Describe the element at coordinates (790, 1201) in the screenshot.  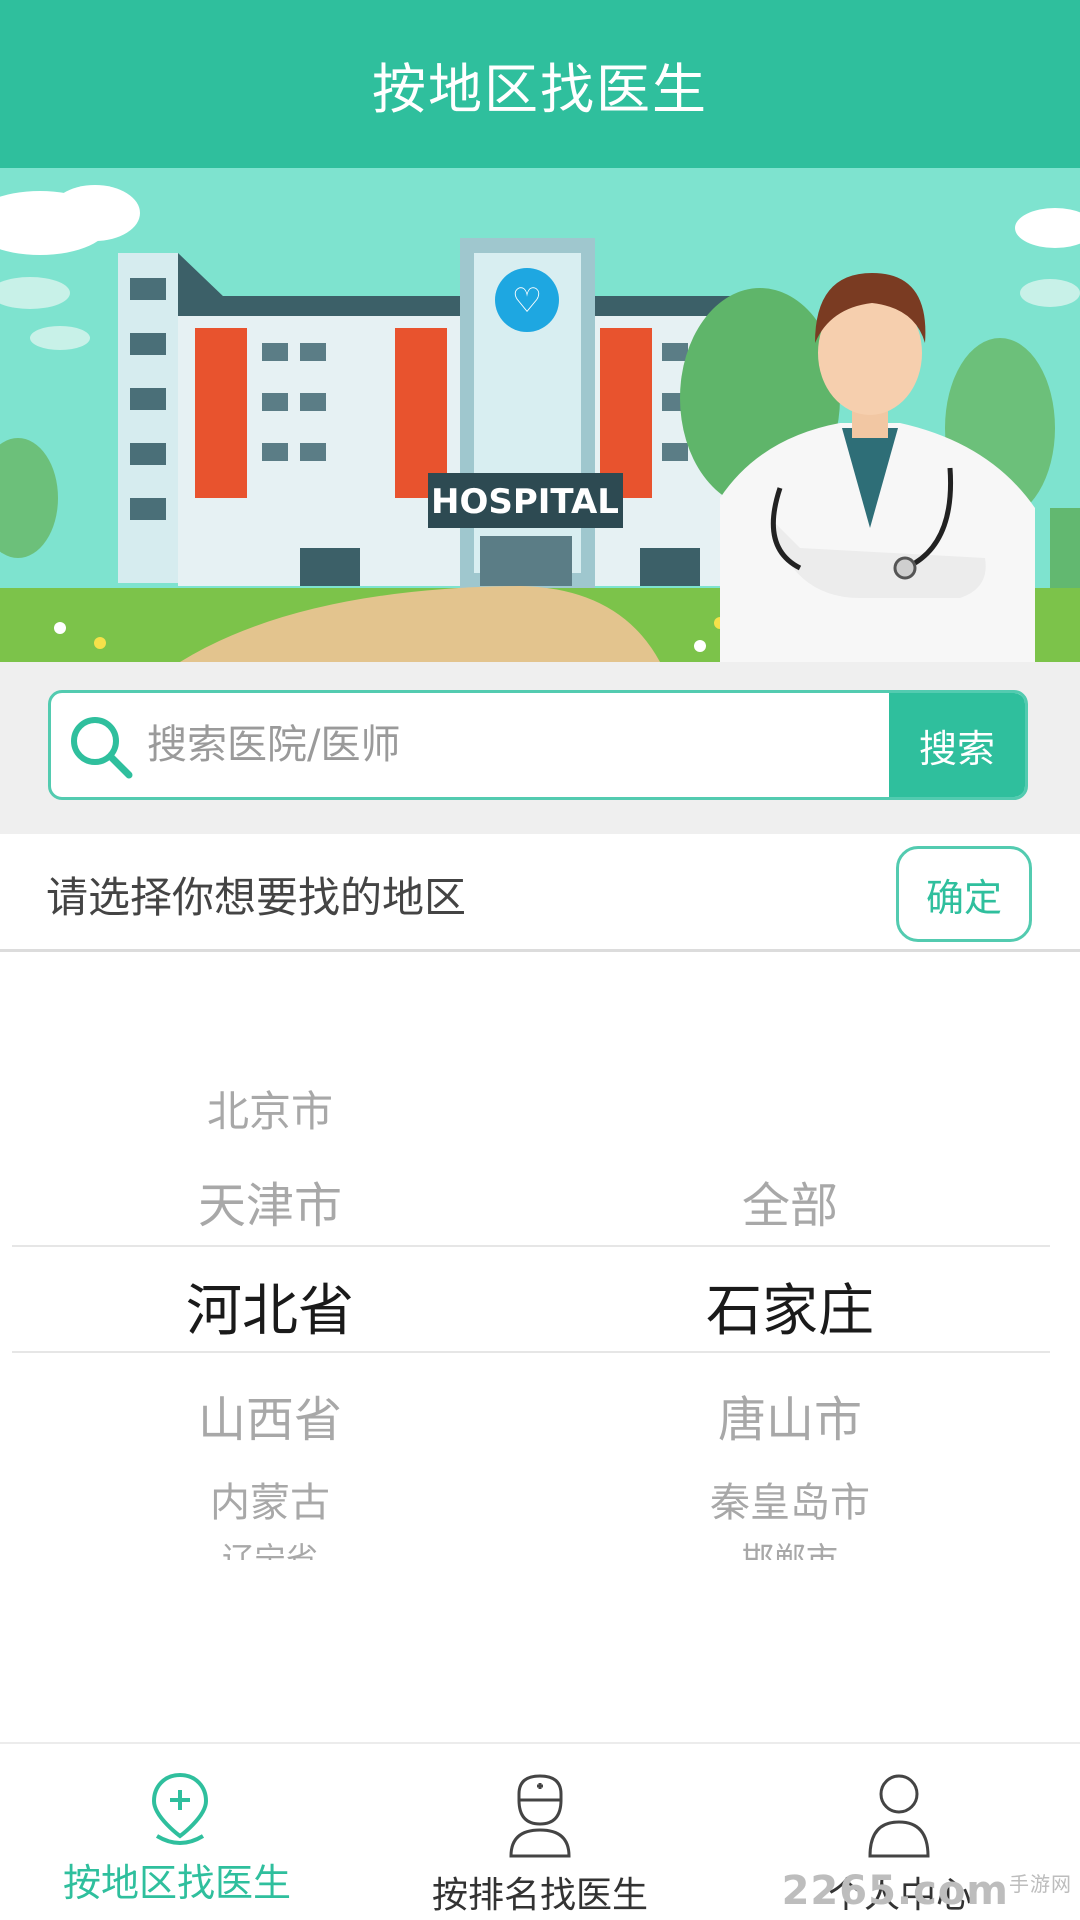
I see `city-option: 全部` at that location.